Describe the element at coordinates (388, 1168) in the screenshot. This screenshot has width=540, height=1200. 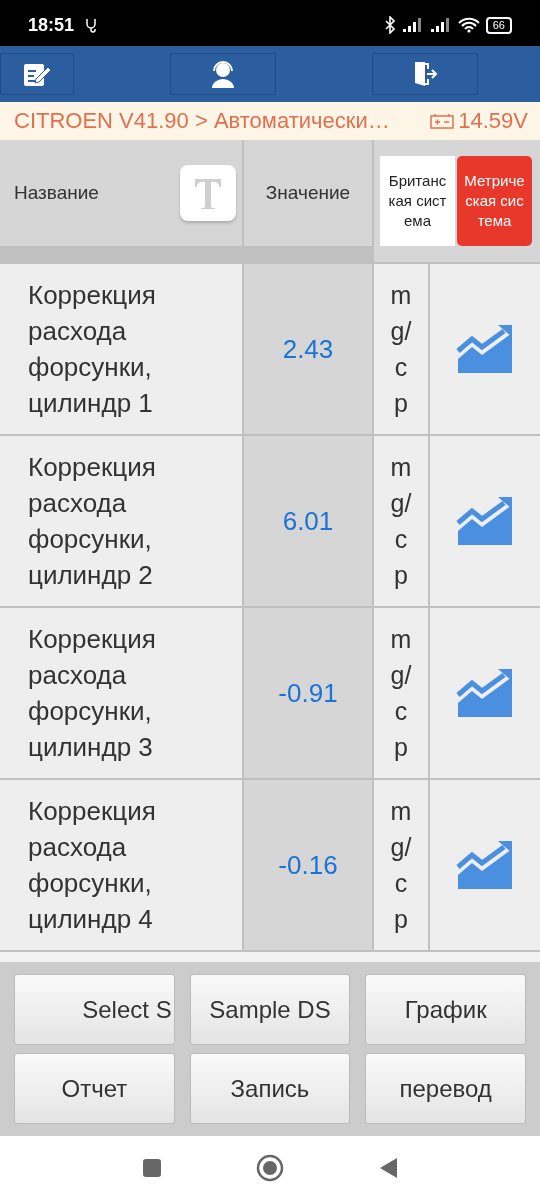
I see `back-icon` at that location.